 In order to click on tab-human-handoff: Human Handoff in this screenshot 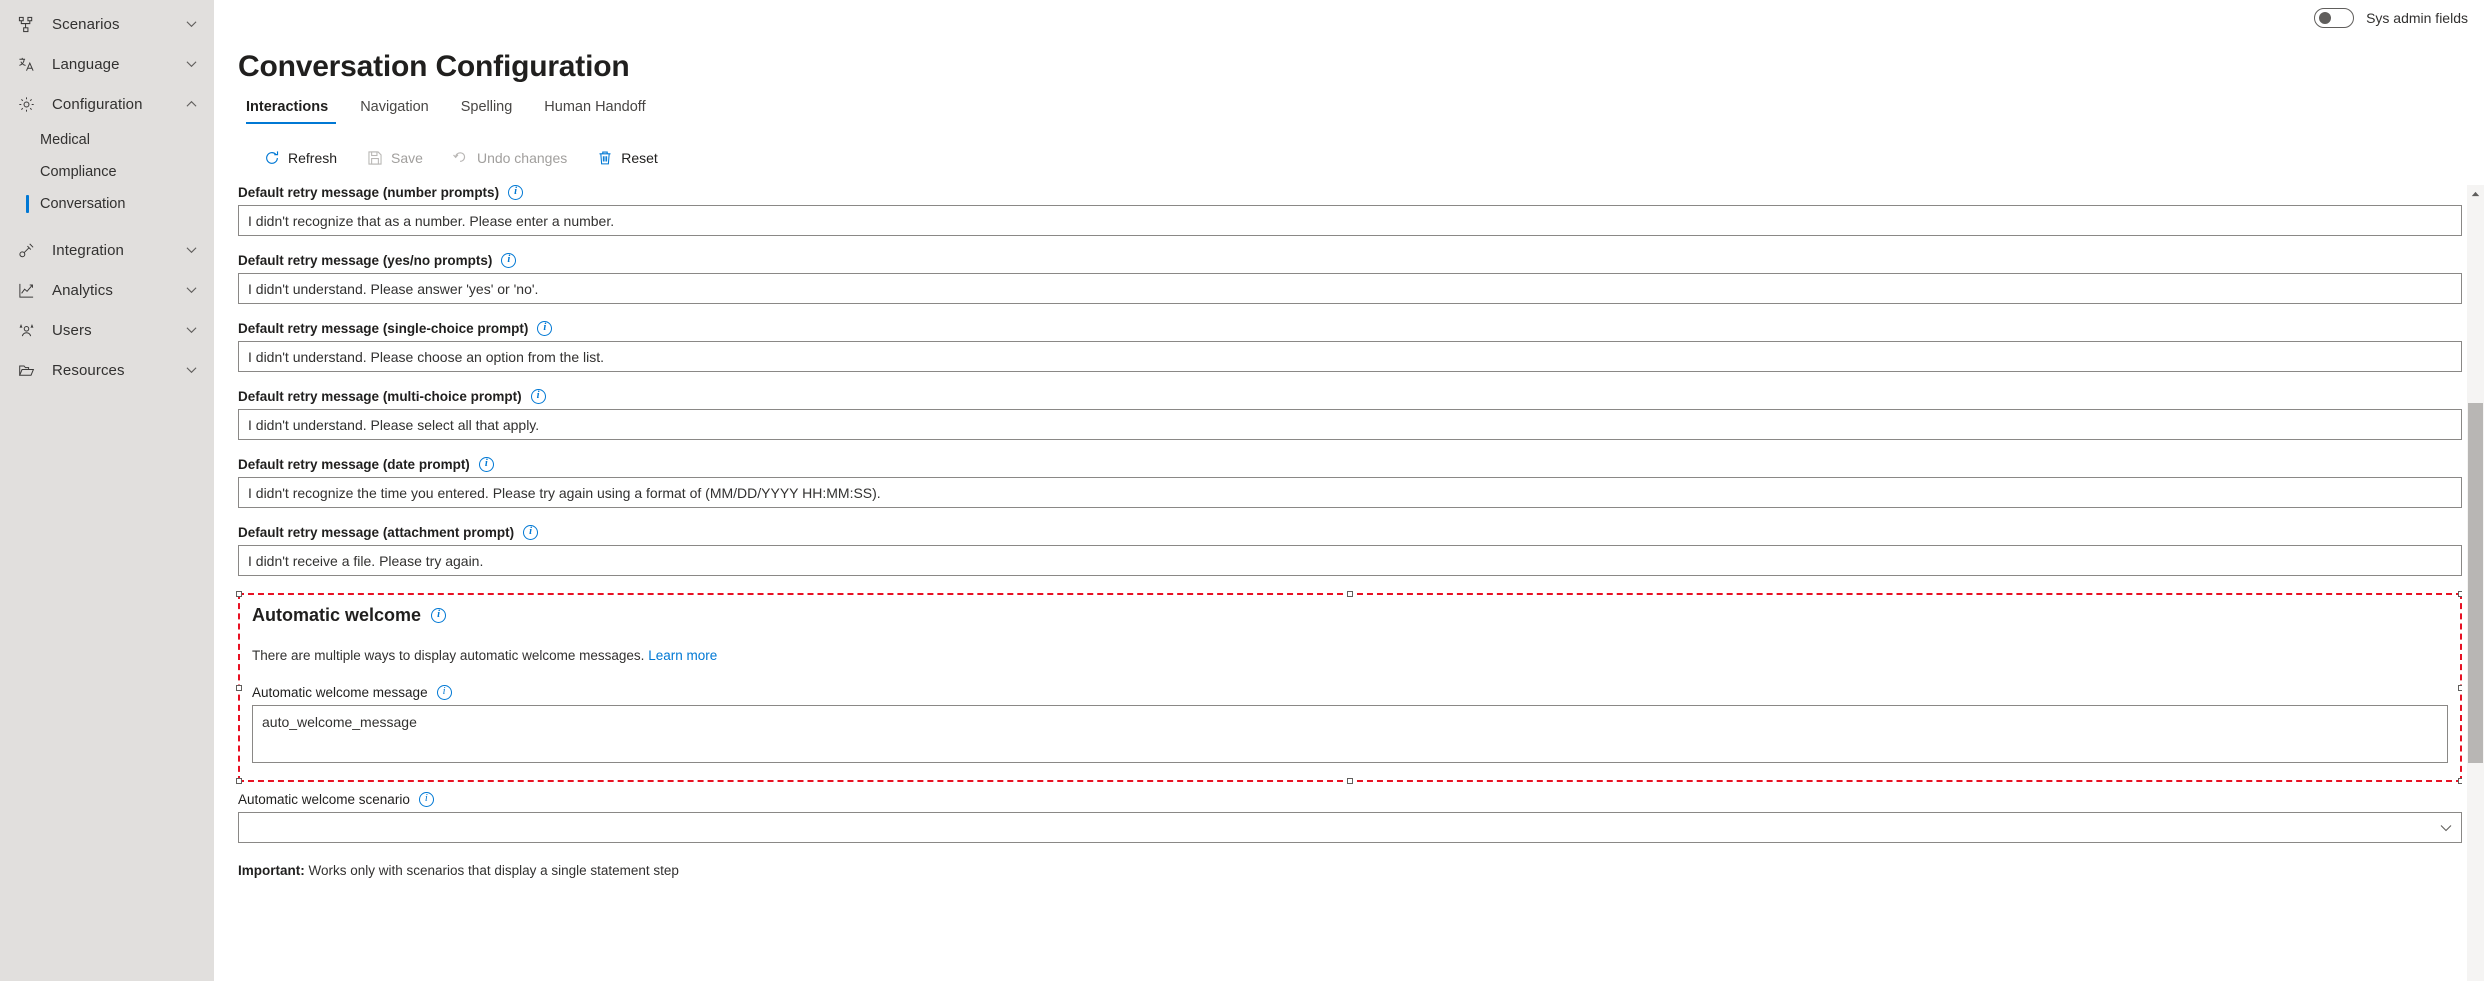, I will do `click(594, 107)`.